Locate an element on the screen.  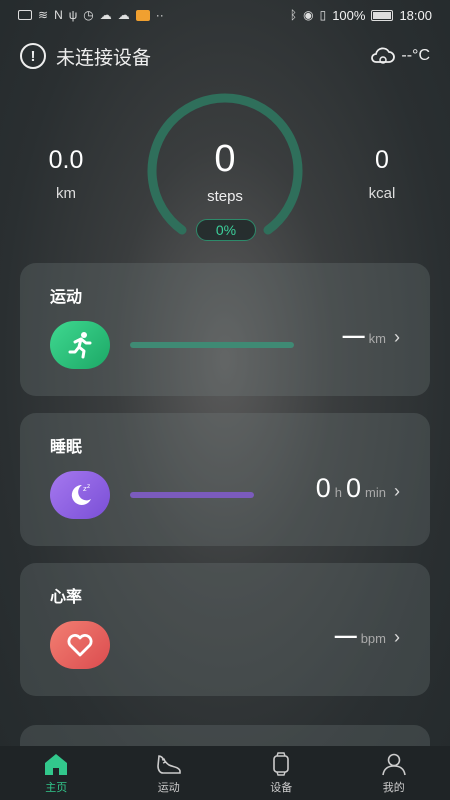
sleep-value-group: 0 h 0 min › is located at coordinates (358, 488).